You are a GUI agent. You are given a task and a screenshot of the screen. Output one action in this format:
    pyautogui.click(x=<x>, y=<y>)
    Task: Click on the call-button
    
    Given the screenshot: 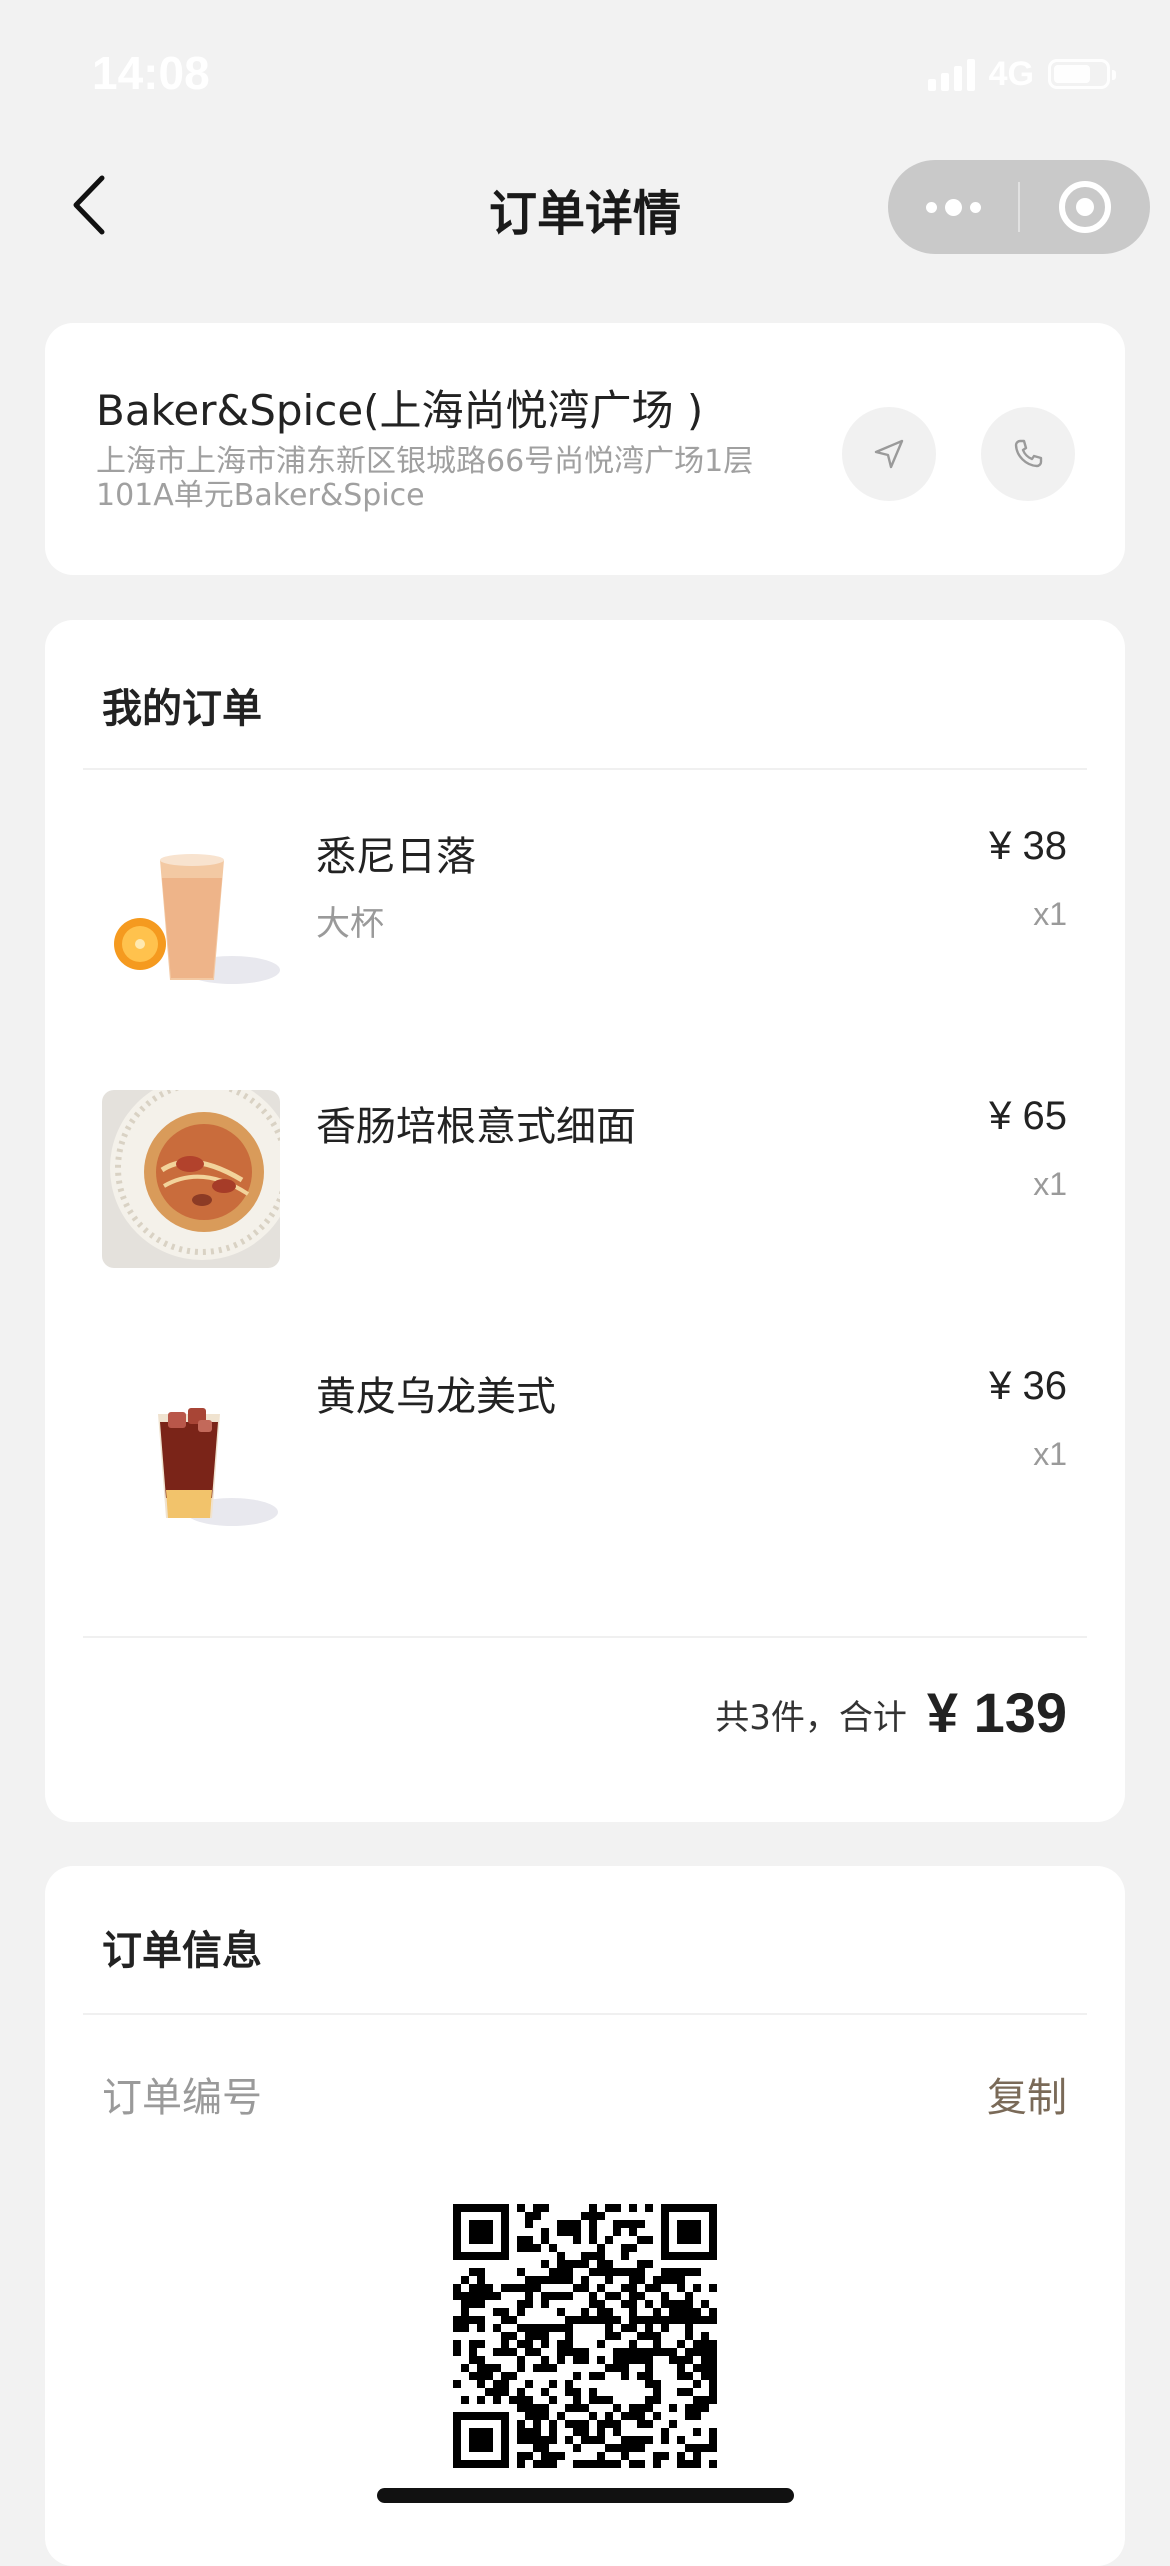 What is the action you would take?
    pyautogui.click(x=1028, y=454)
    